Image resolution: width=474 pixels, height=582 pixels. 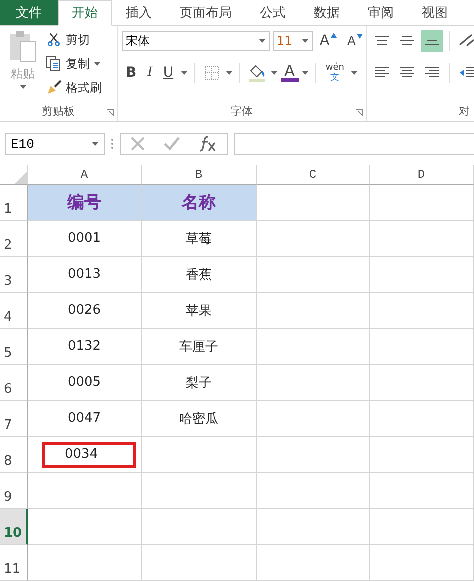 What do you see at coordinates (407, 41) in the screenshot?
I see `align-middle-icon` at bounding box center [407, 41].